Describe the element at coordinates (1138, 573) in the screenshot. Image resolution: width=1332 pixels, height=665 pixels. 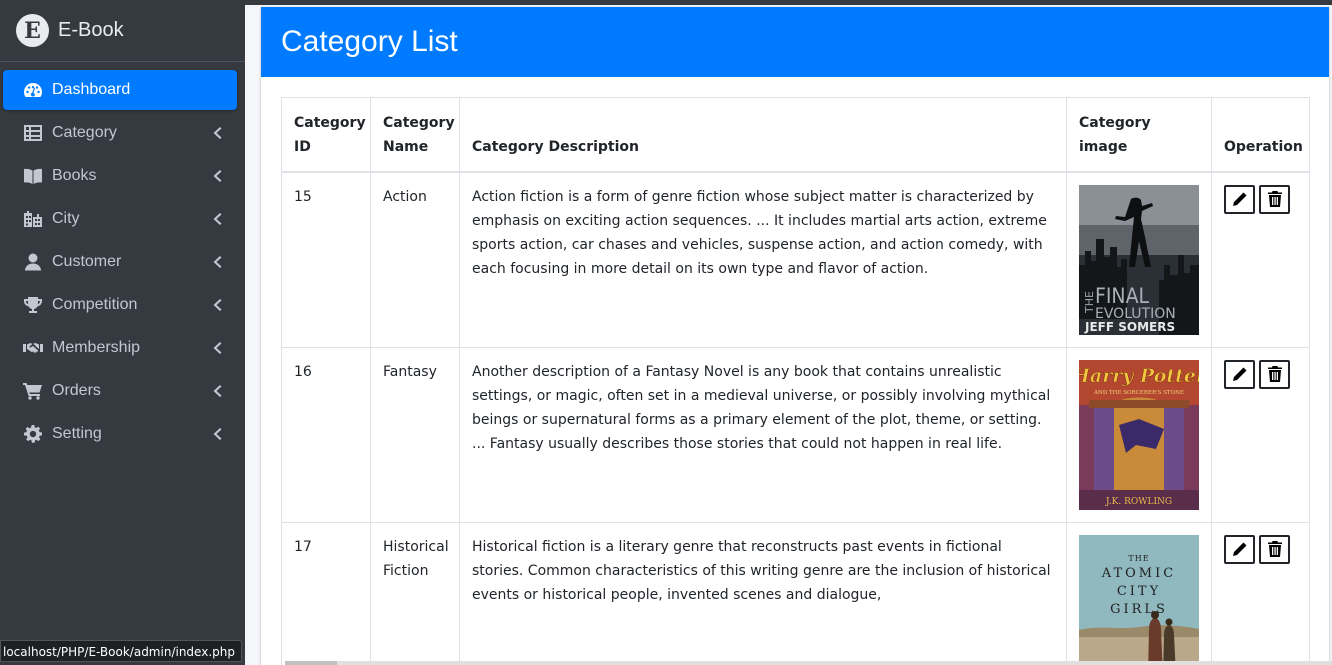
I see `cover-text-atomic: ATOMIC` at that location.